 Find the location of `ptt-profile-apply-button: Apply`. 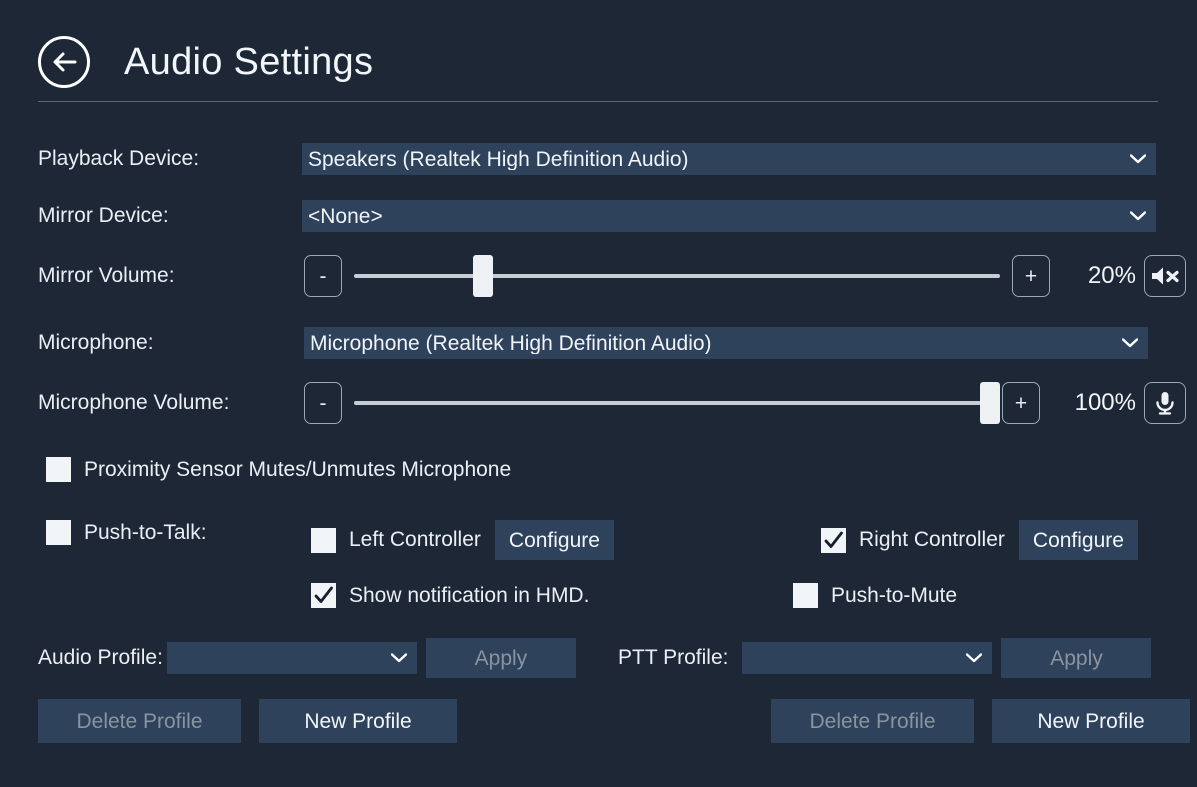

ptt-profile-apply-button: Apply is located at coordinates (1076, 658).